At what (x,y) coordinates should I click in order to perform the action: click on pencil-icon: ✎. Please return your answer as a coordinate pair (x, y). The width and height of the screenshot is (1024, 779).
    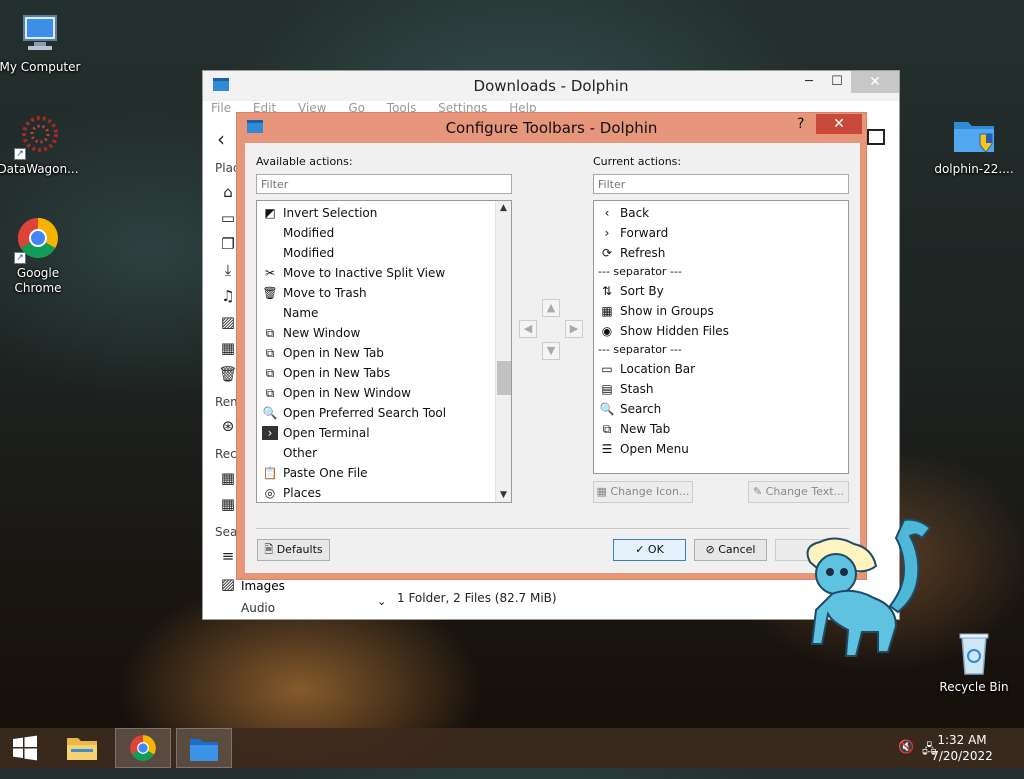
    Looking at the image, I should click on (757, 491).